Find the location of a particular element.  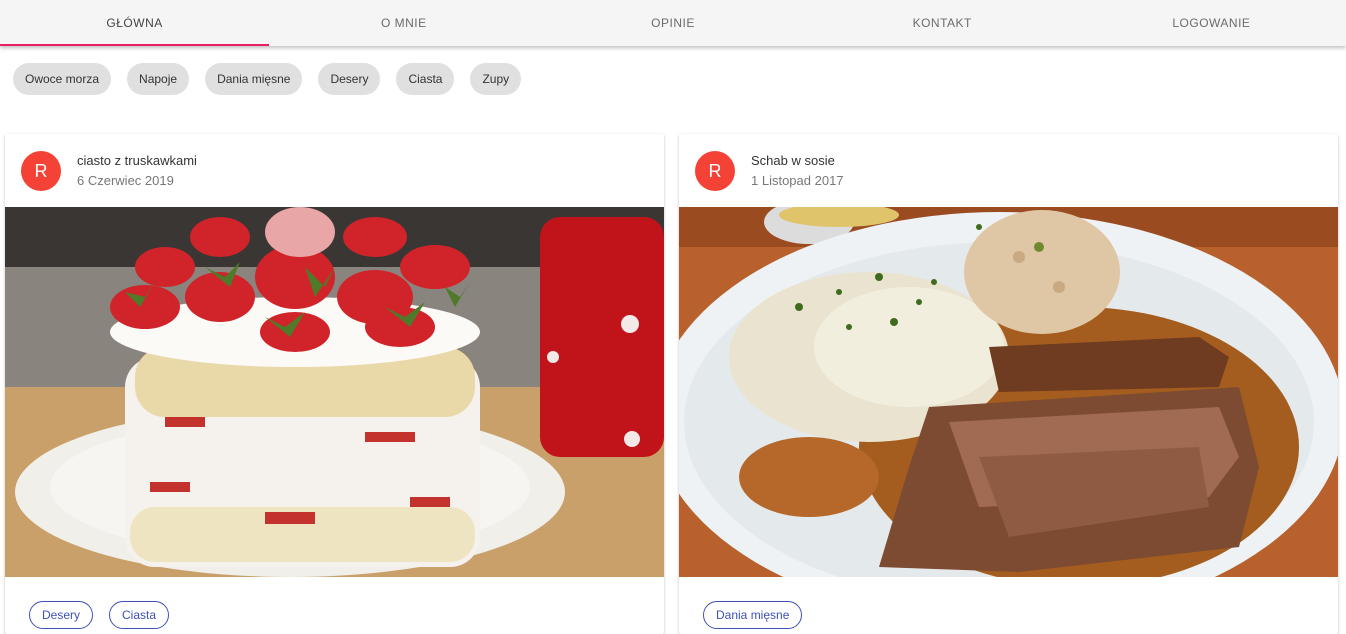

tab-o-mnie: O MNIE is located at coordinates (403, 23).